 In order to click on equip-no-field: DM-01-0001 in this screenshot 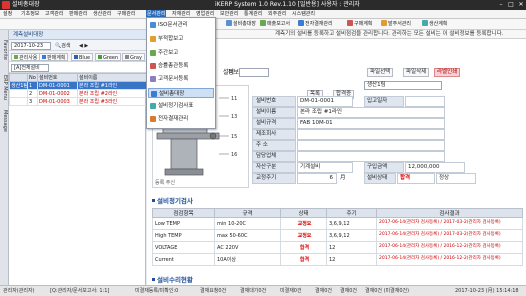, I will do `click(325, 101)`.